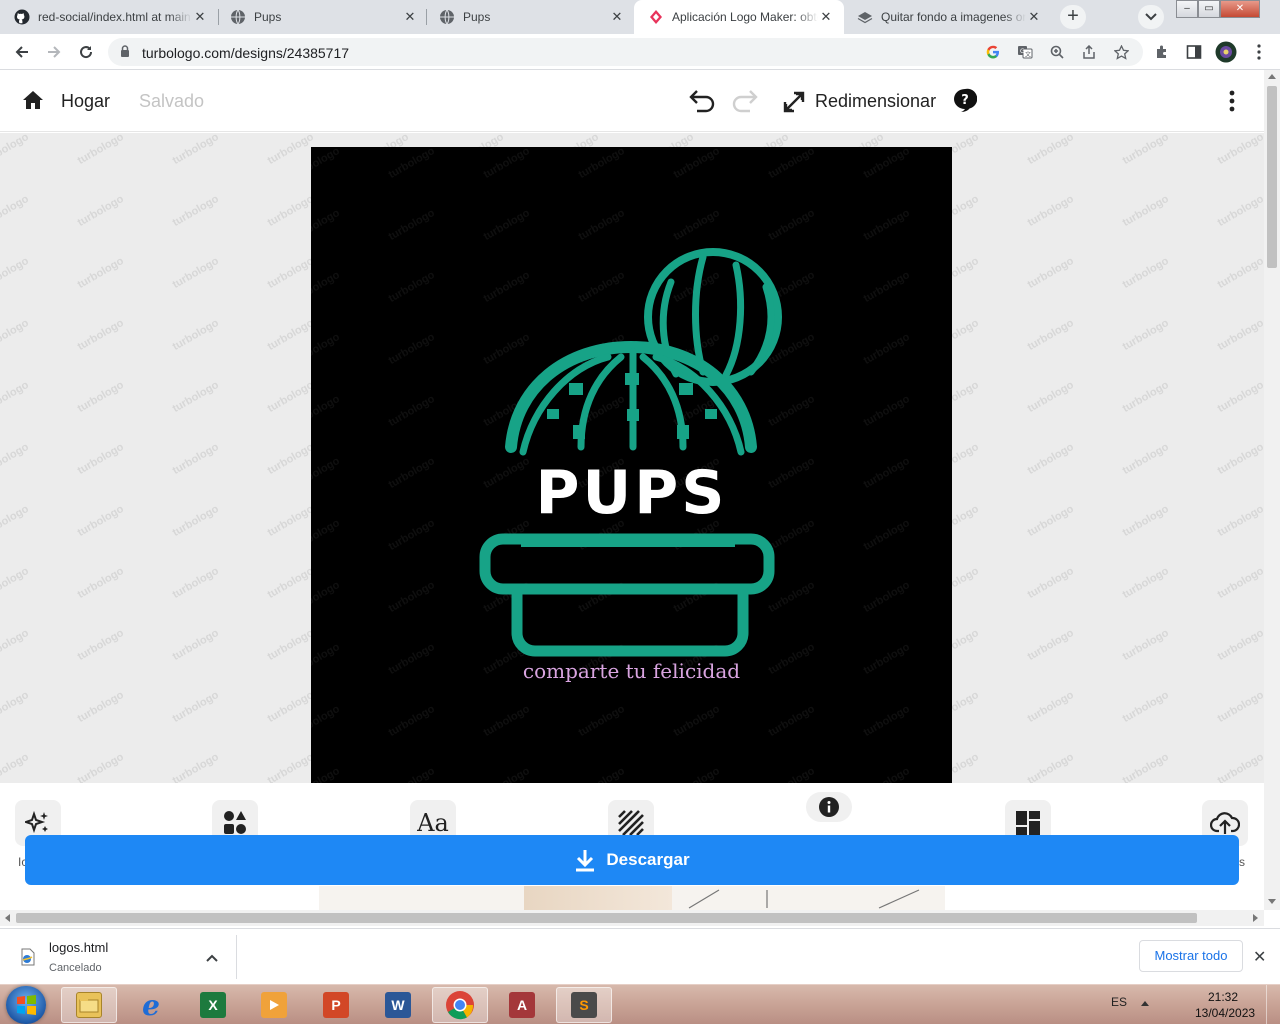 The image size is (1280, 1024). What do you see at coordinates (739, 17) in the screenshot?
I see `tab-turbologo: Aplicación Logo Maker: obtén ✕` at bounding box center [739, 17].